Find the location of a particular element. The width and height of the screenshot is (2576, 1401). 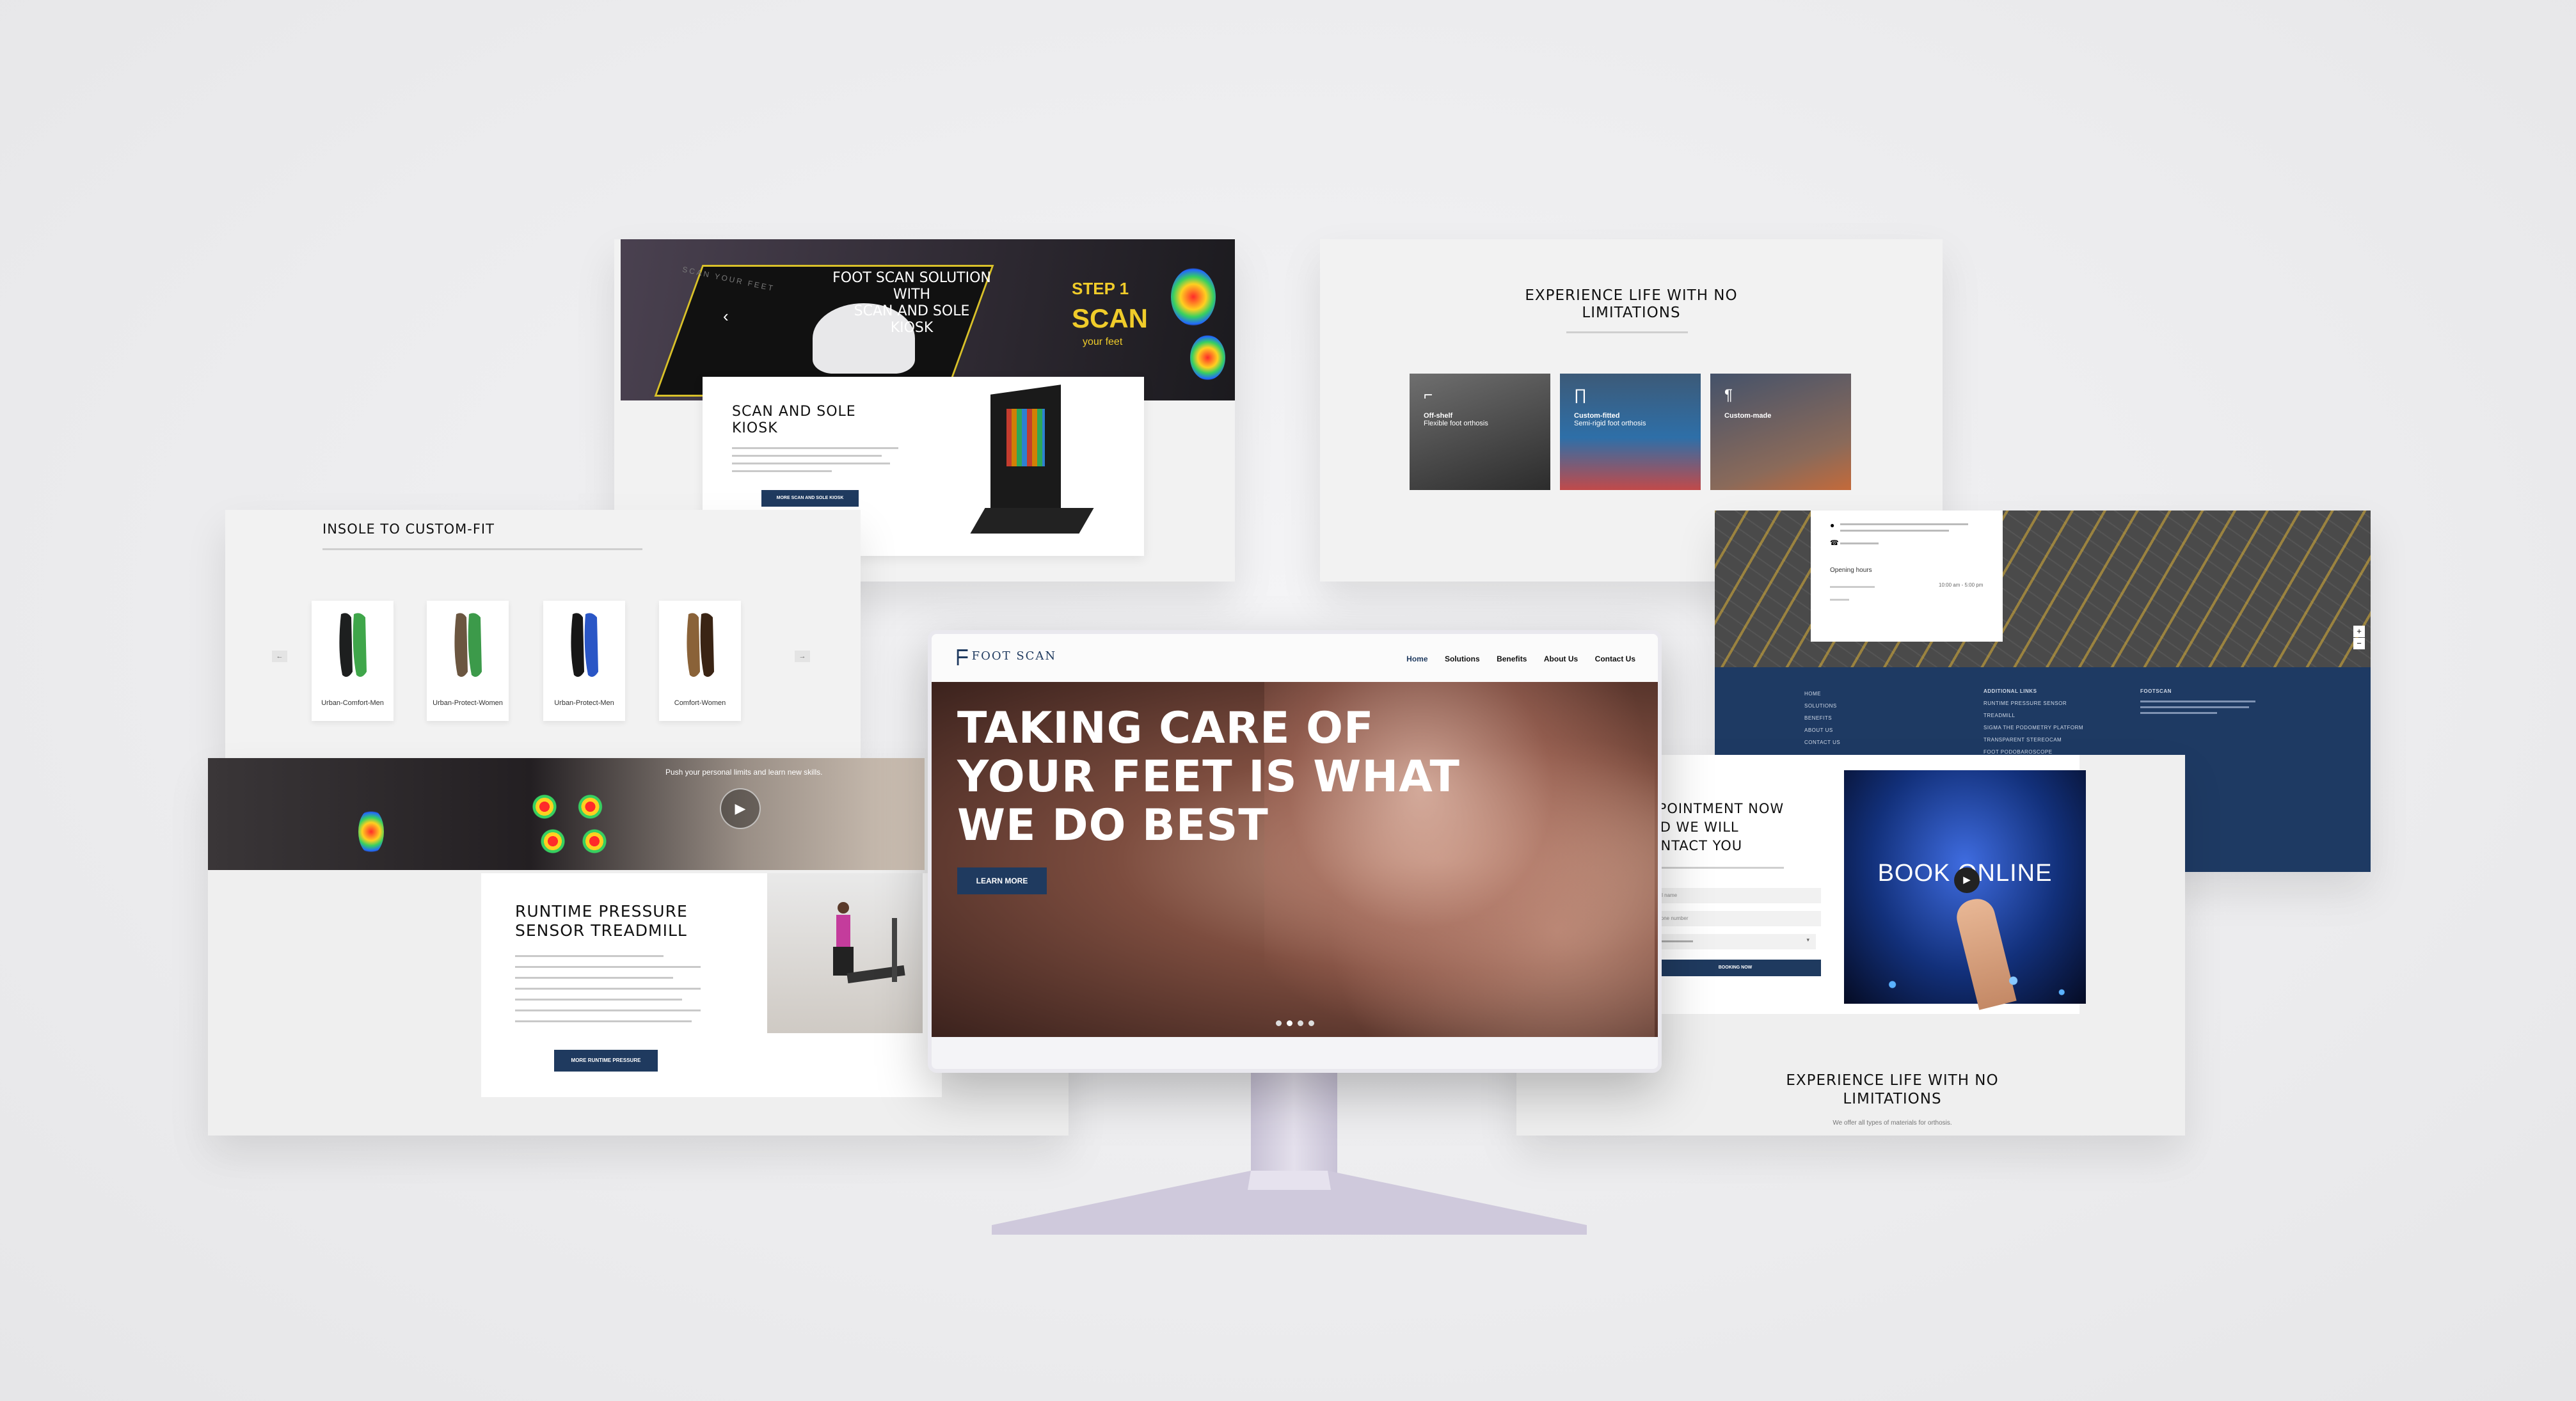

foot-logo-icon: ᖴ is located at coordinates (963, 658).